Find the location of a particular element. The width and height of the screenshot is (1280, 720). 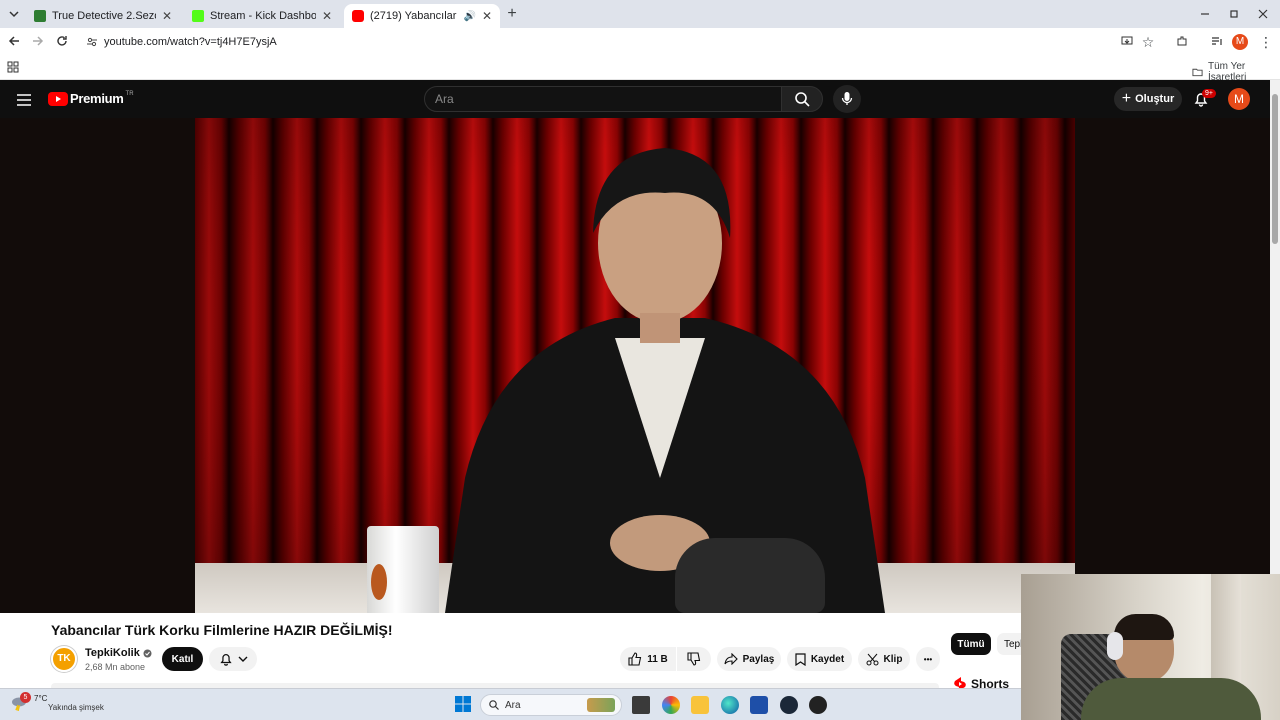

channel-avatar: TK is located at coordinates (64, 659).